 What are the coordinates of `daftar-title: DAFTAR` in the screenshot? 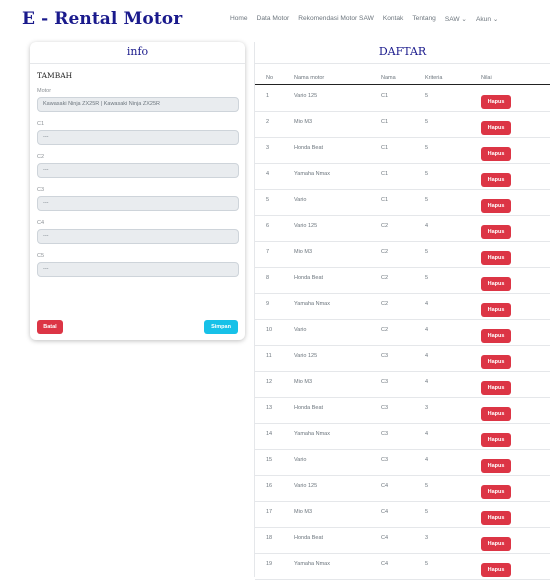 It's located at (402, 53).